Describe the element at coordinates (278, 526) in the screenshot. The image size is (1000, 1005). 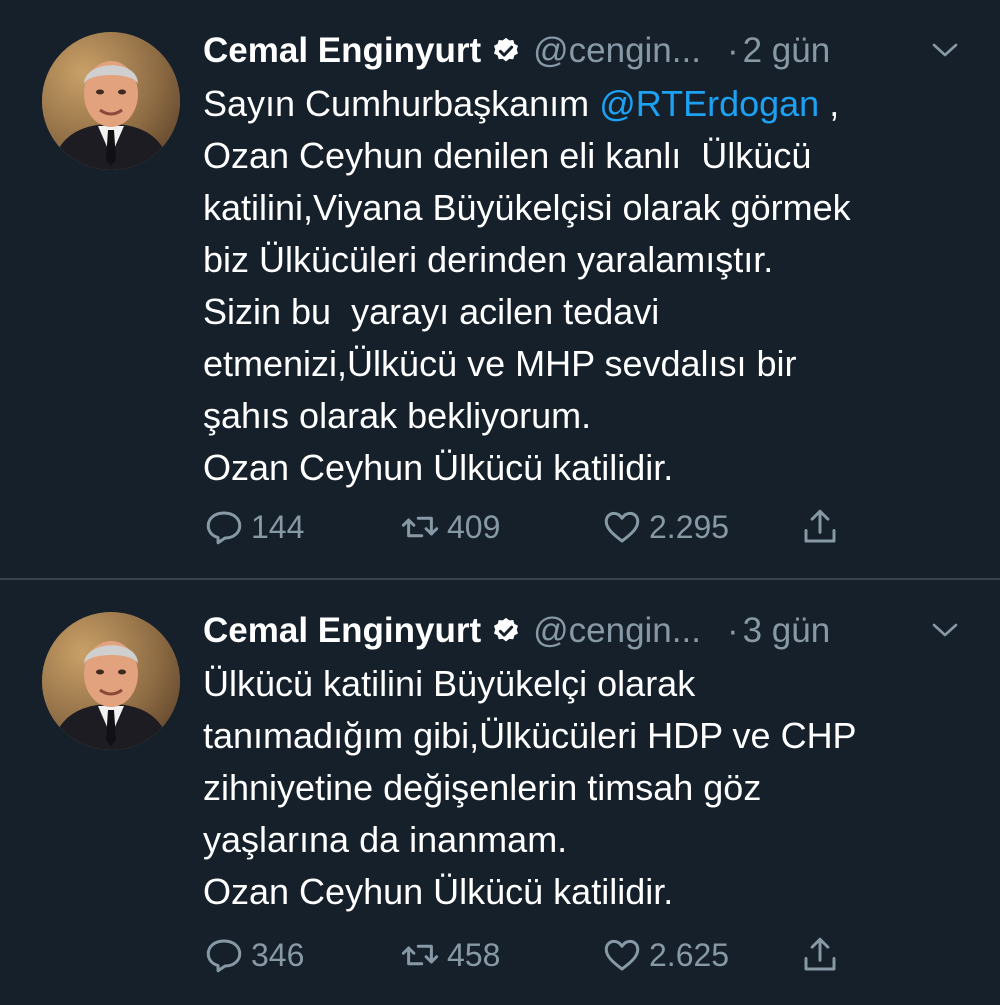
I see `reply-count: 144` at that location.